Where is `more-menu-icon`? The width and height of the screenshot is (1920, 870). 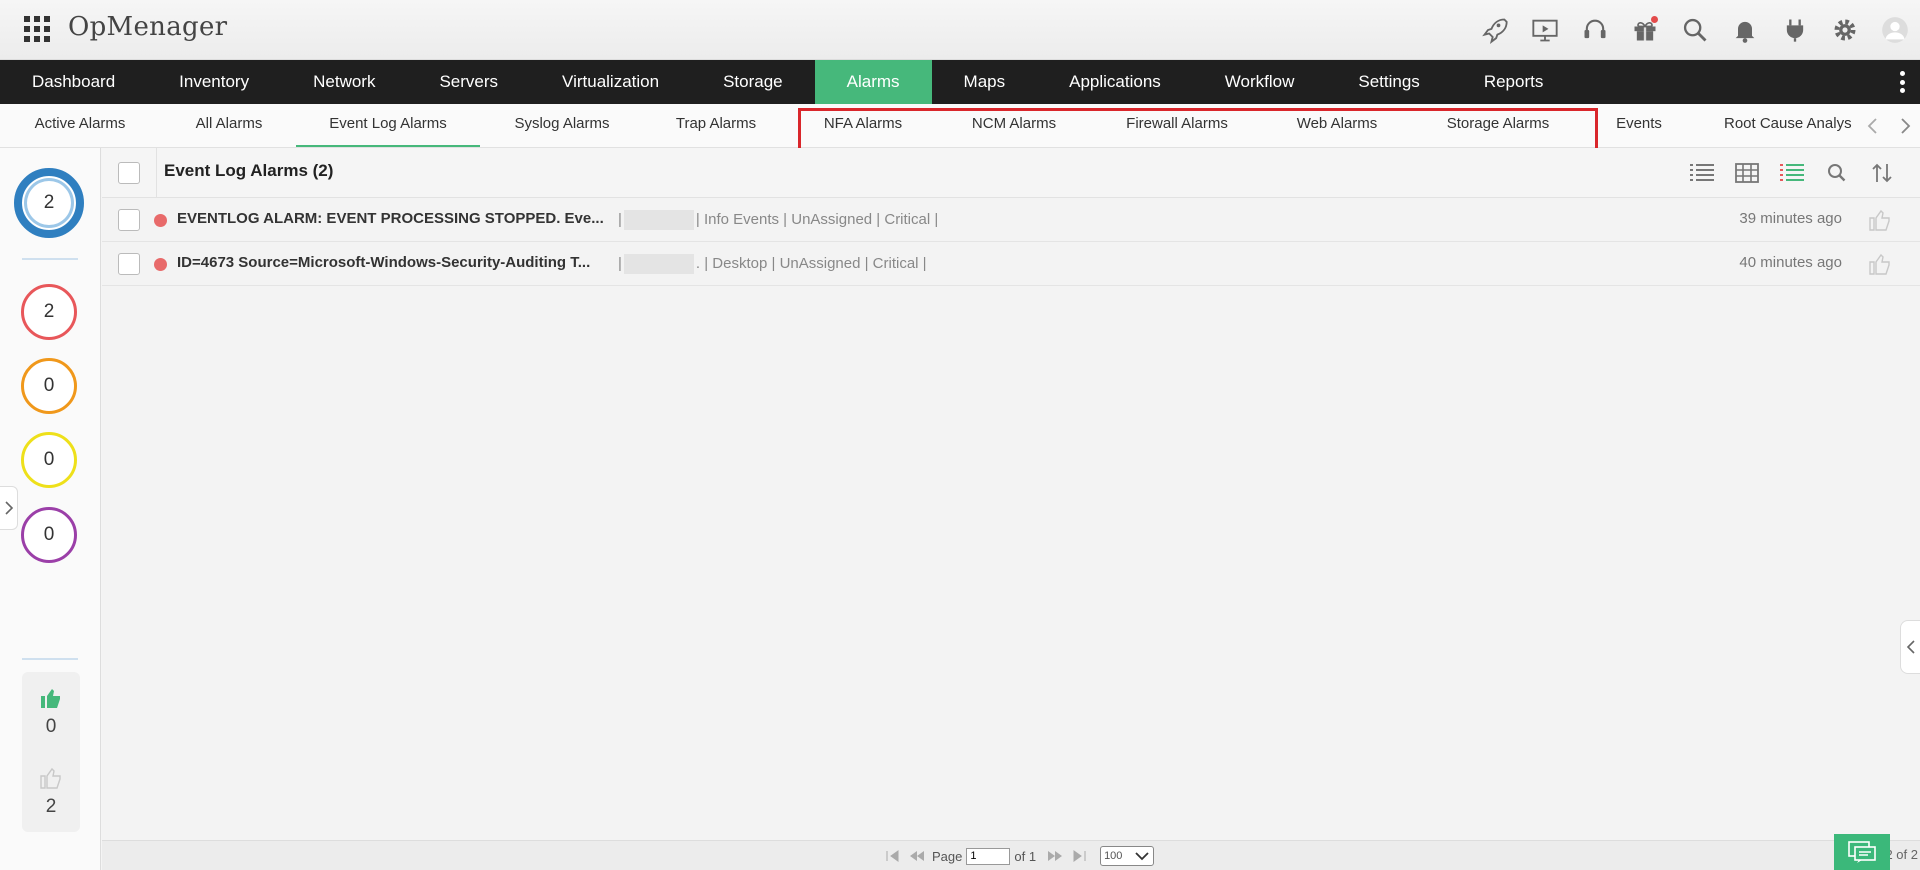 more-menu-icon is located at coordinates (1902, 82).